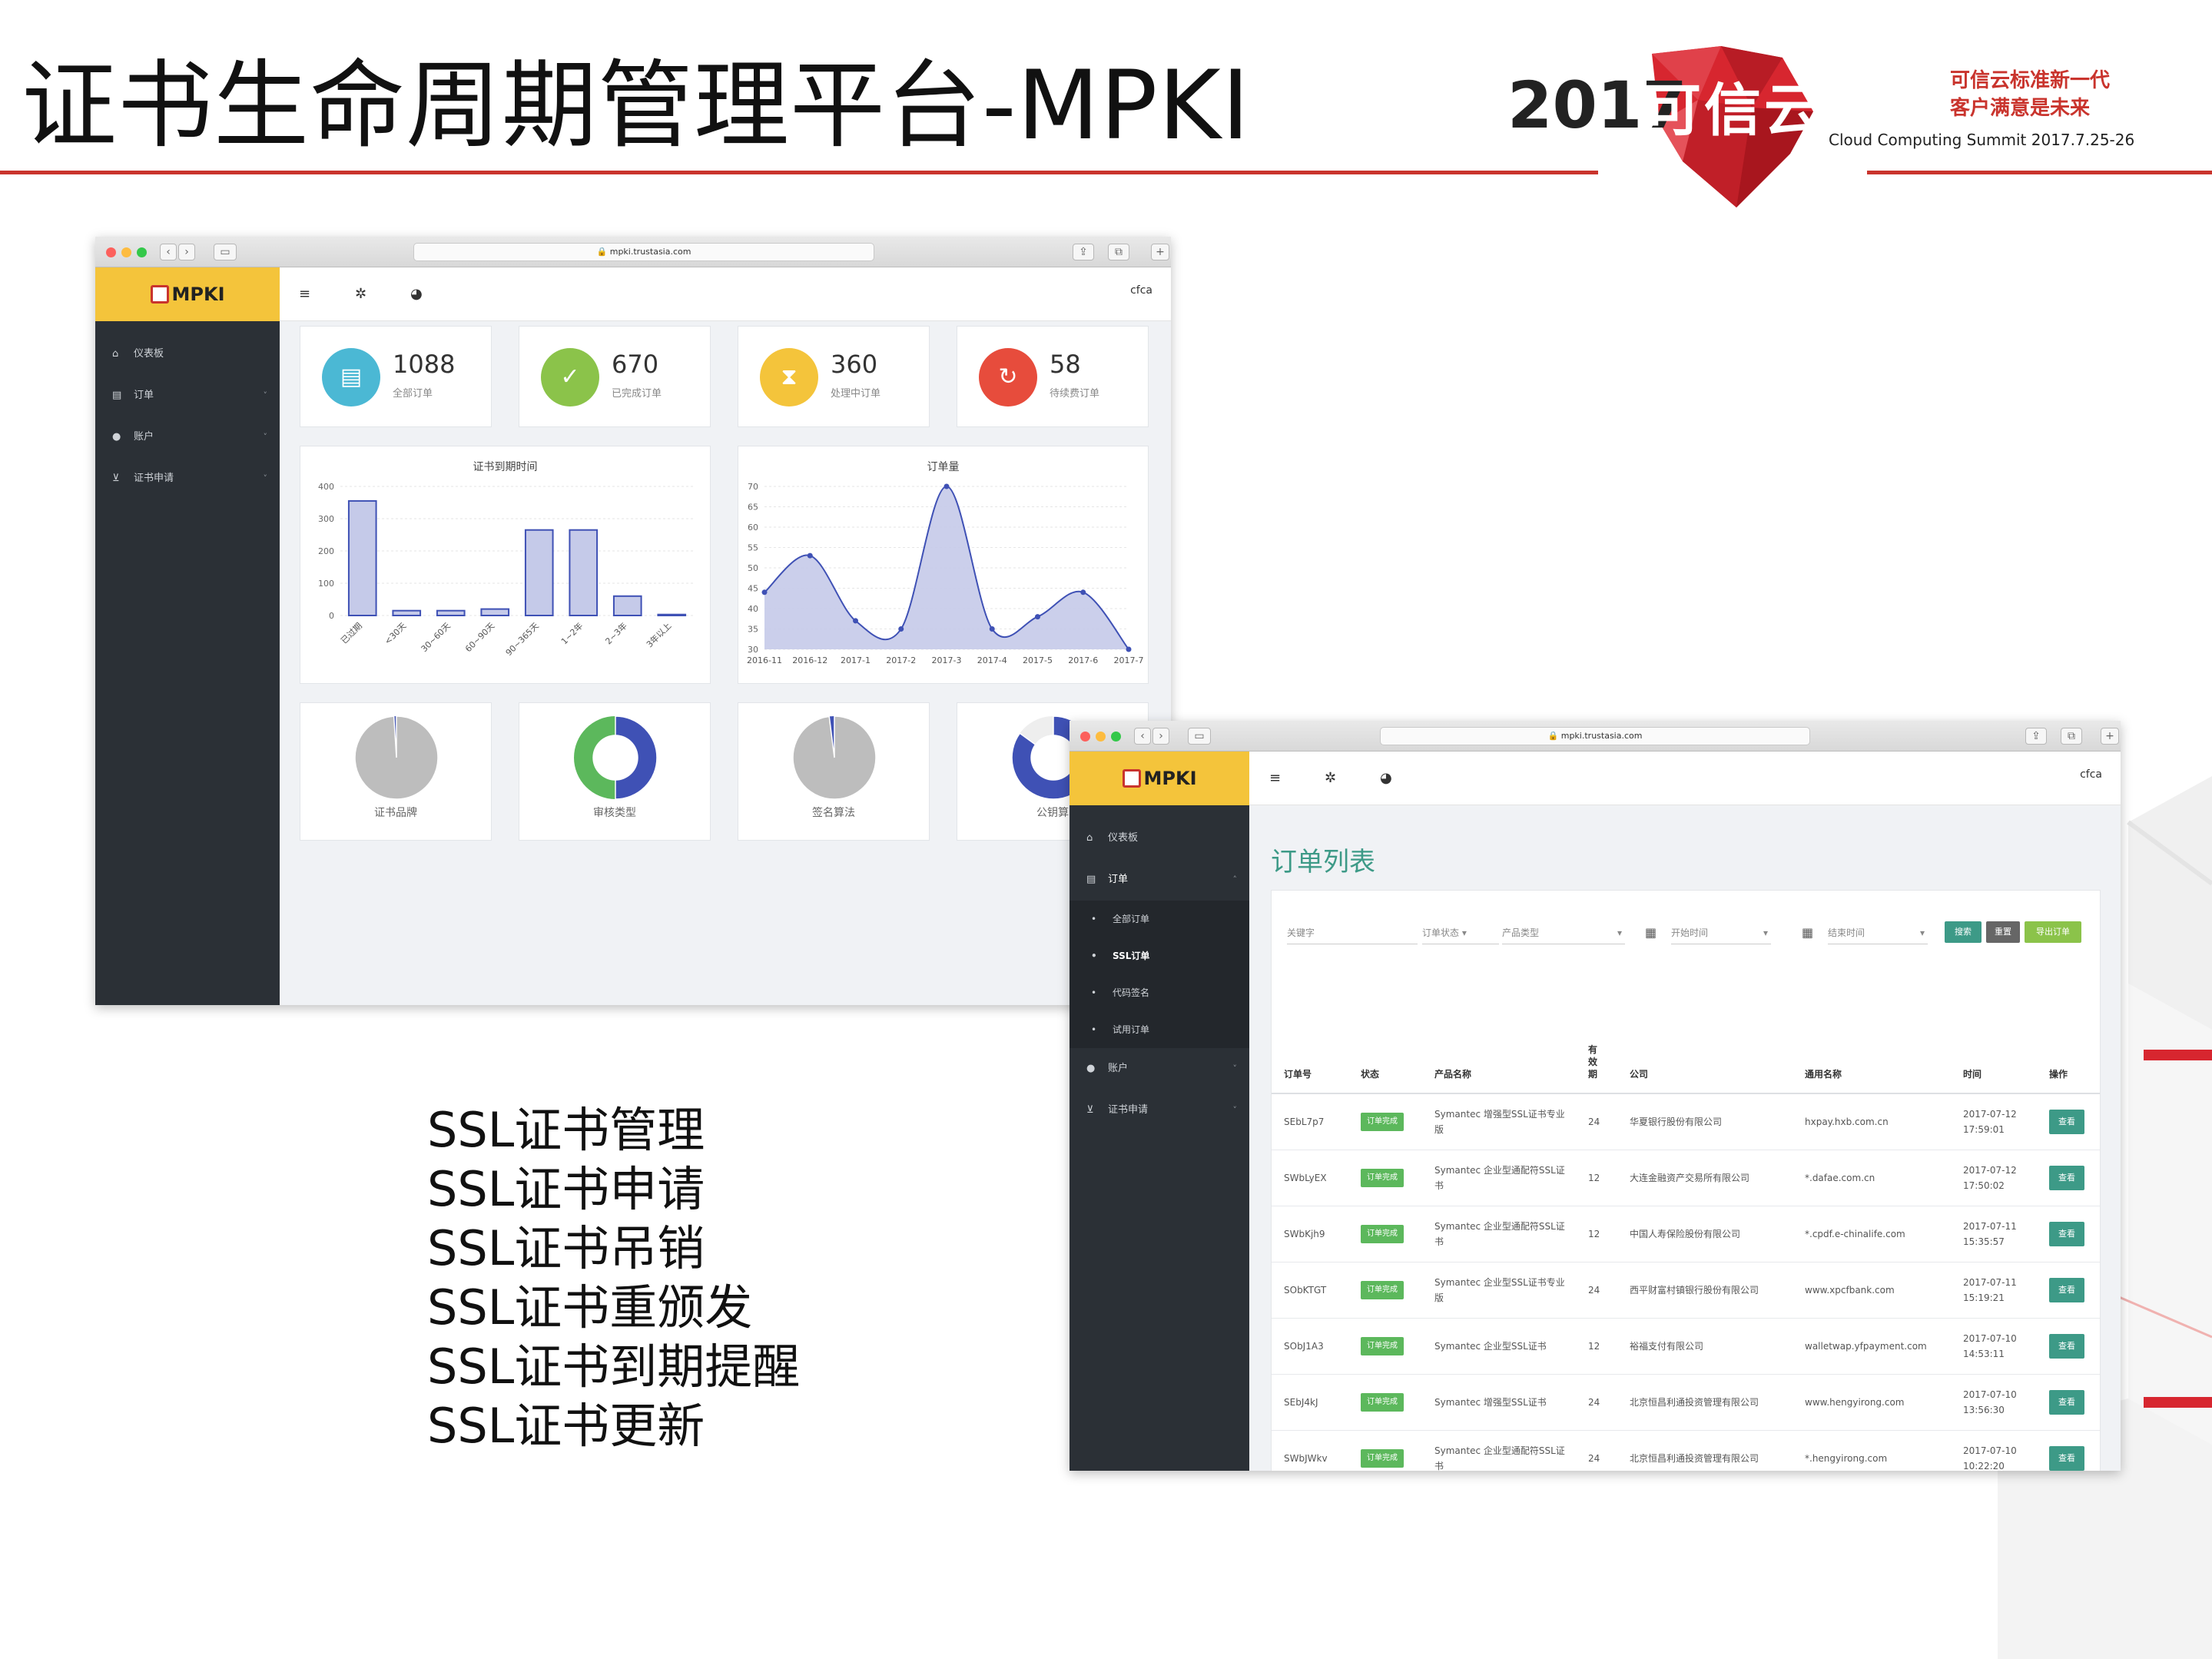  I want to click on column-header: 状态, so click(1385, 1046).